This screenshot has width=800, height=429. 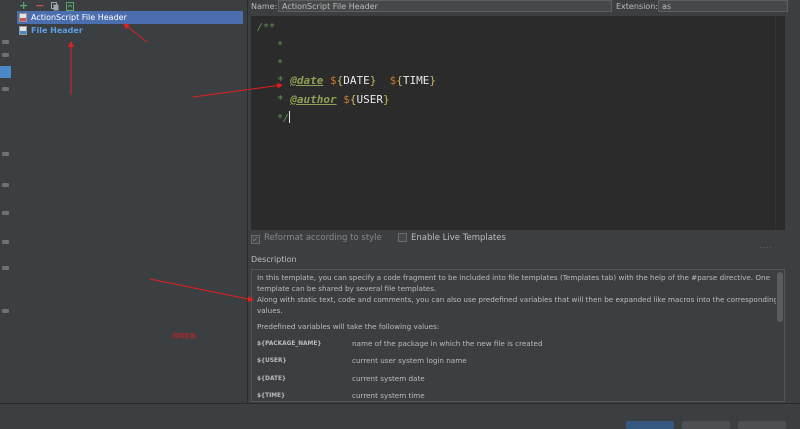 What do you see at coordinates (400, 416) in the screenshot?
I see `dialog-footer` at bounding box center [400, 416].